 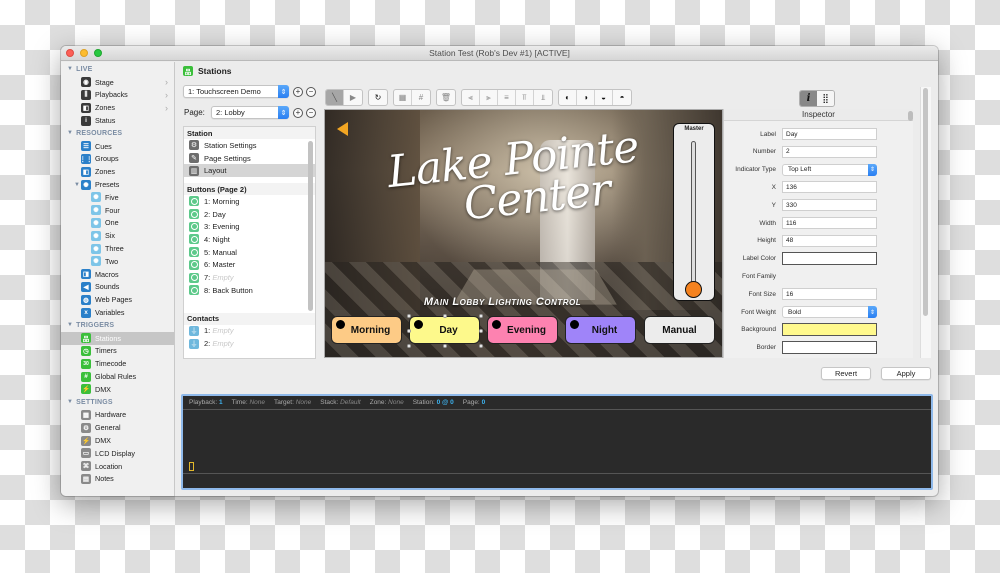 I want to click on contact-list-item: ⏚ 1: Empty, so click(x=249, y=331).